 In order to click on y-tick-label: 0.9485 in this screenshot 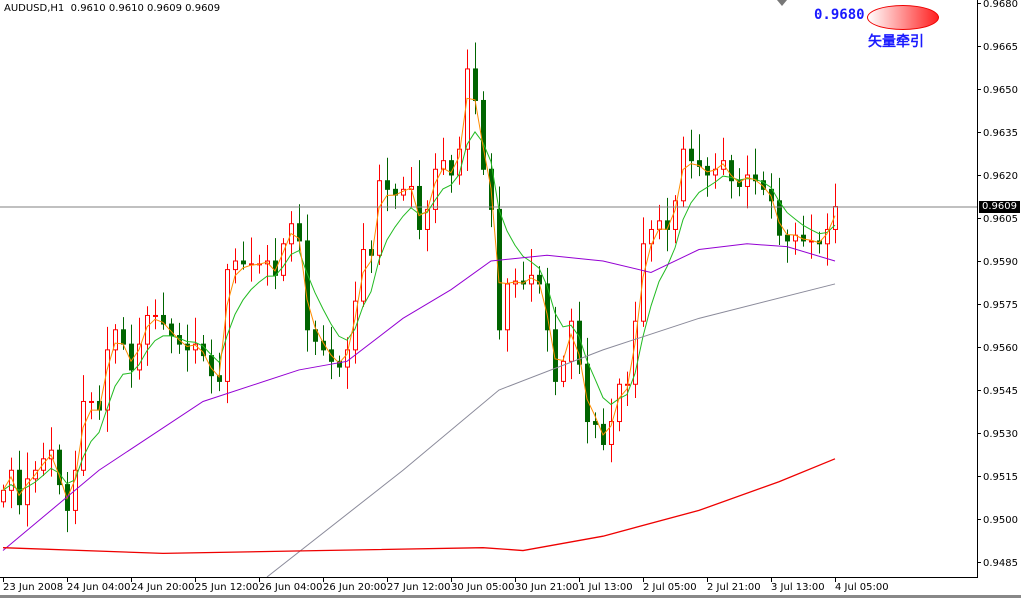, I will do `click(1000, 563)`.